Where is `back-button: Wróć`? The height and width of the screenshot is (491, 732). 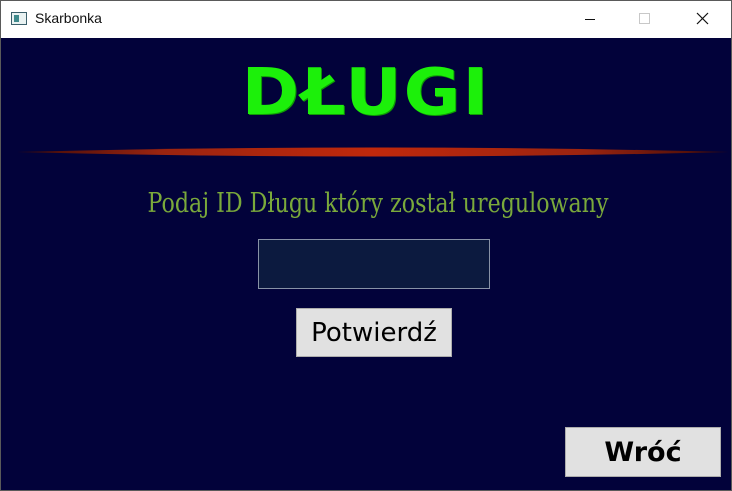 back-button: Wróć is located at coordinates (643, 452).